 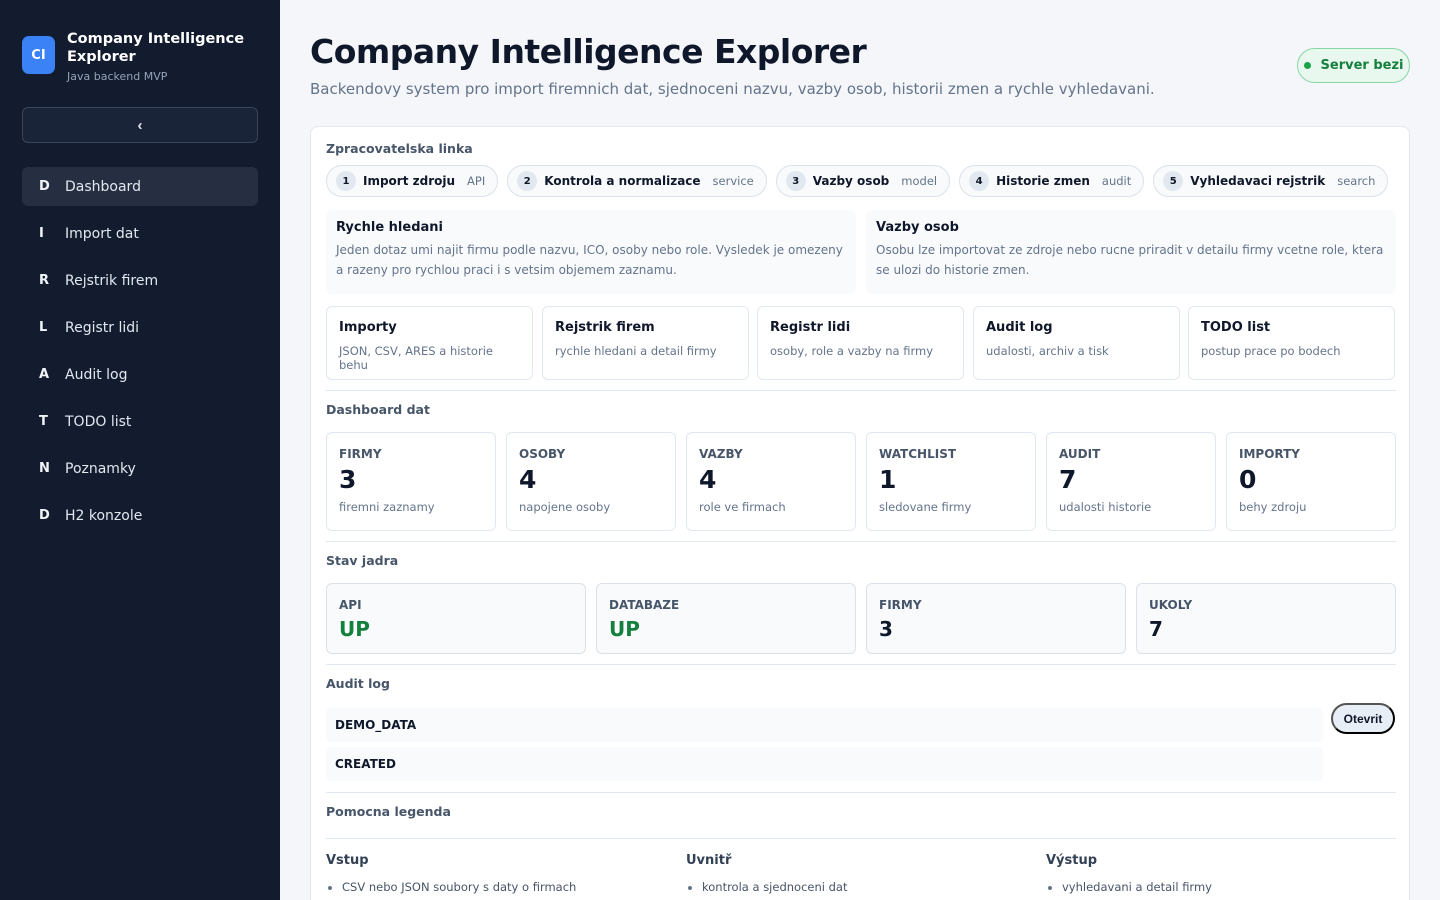 What do you see at coordinates (852, 351) in the screenshot?
I see `module-desc: osoby, role a vazby na firmy` at bounding box center [852, 351].